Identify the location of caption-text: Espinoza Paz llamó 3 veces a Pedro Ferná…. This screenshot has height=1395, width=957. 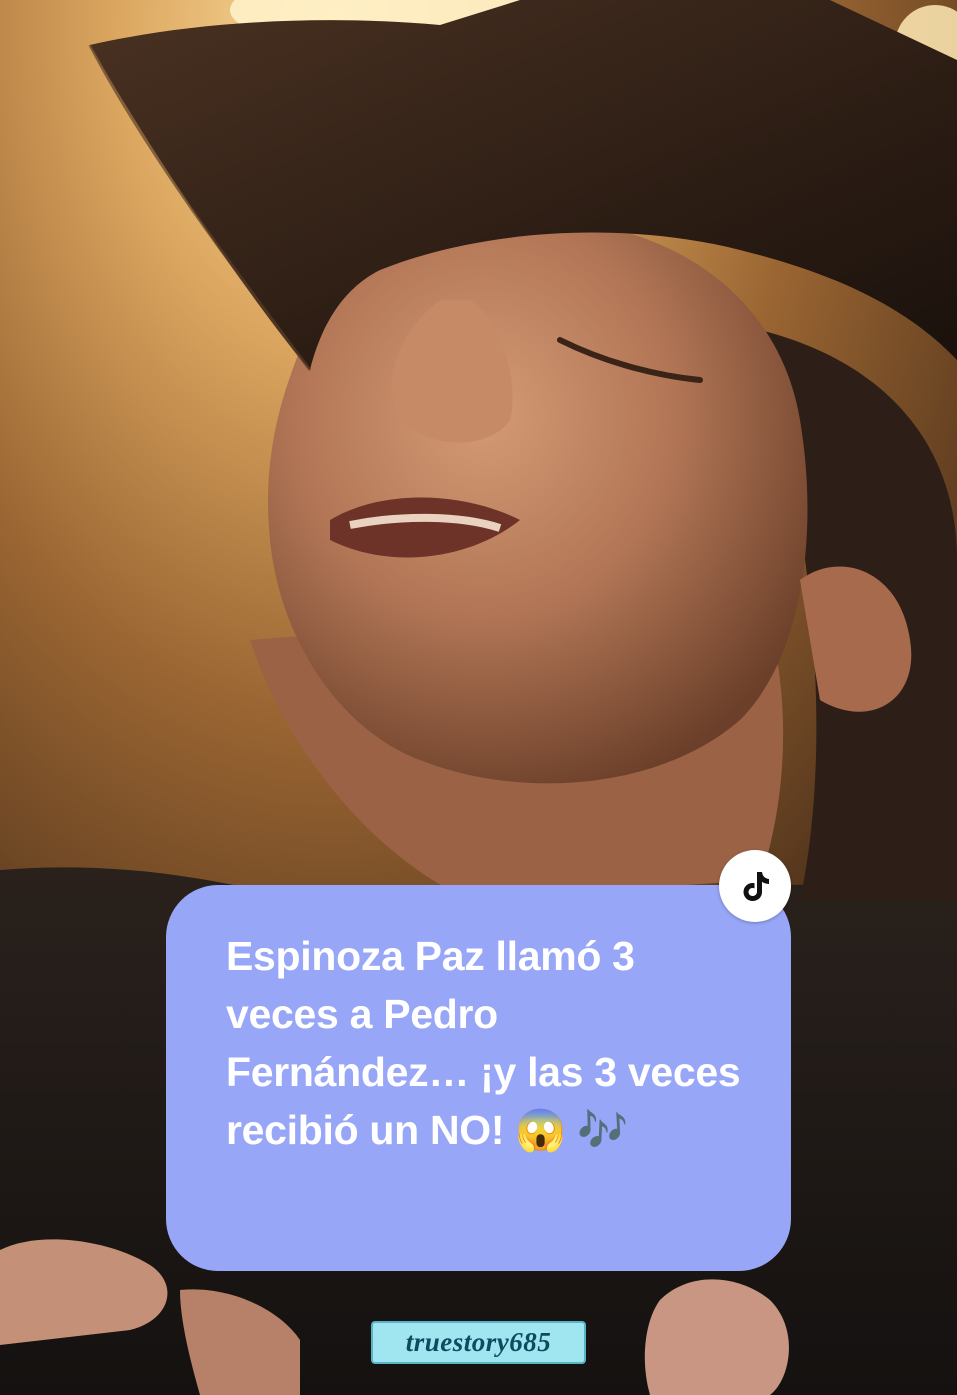
(483, 1043).